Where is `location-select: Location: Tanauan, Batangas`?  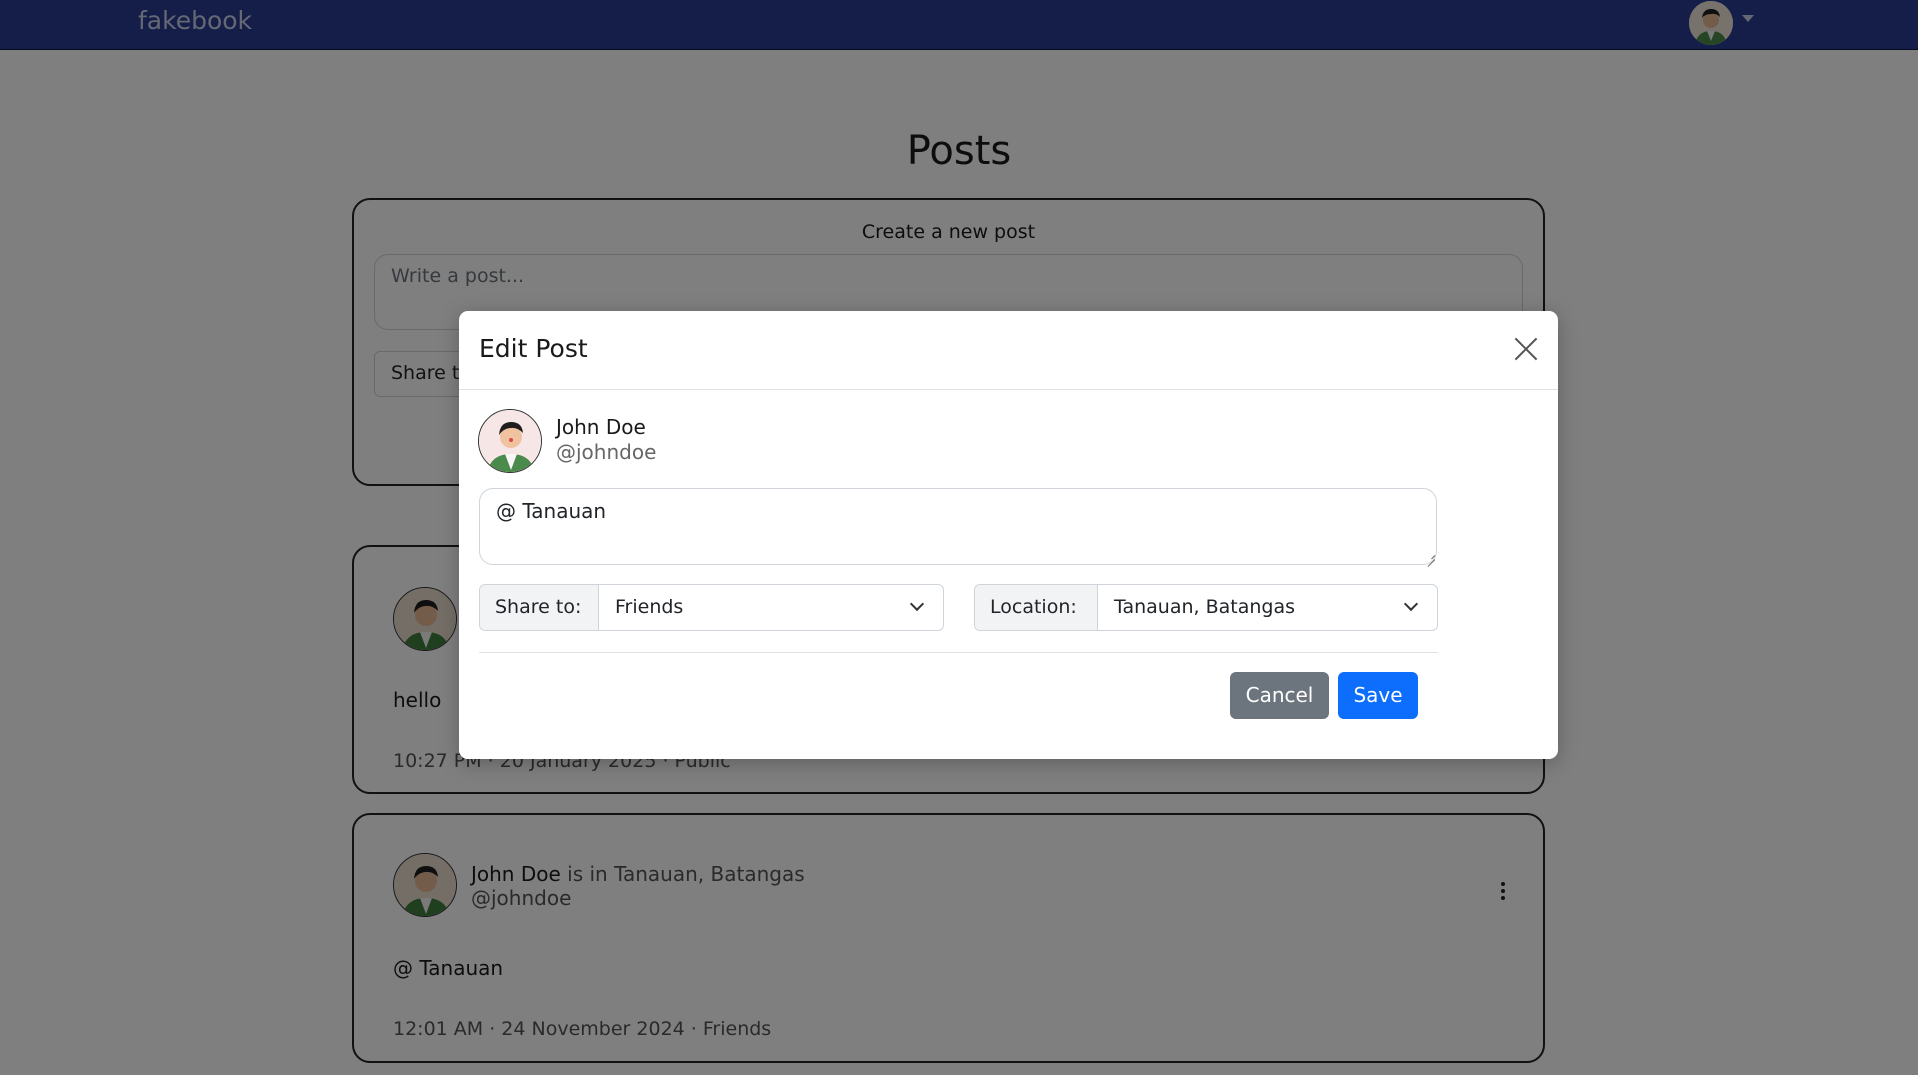 location-select: Location: Tanauan, Batangas is located at coordinates (1206, 607).